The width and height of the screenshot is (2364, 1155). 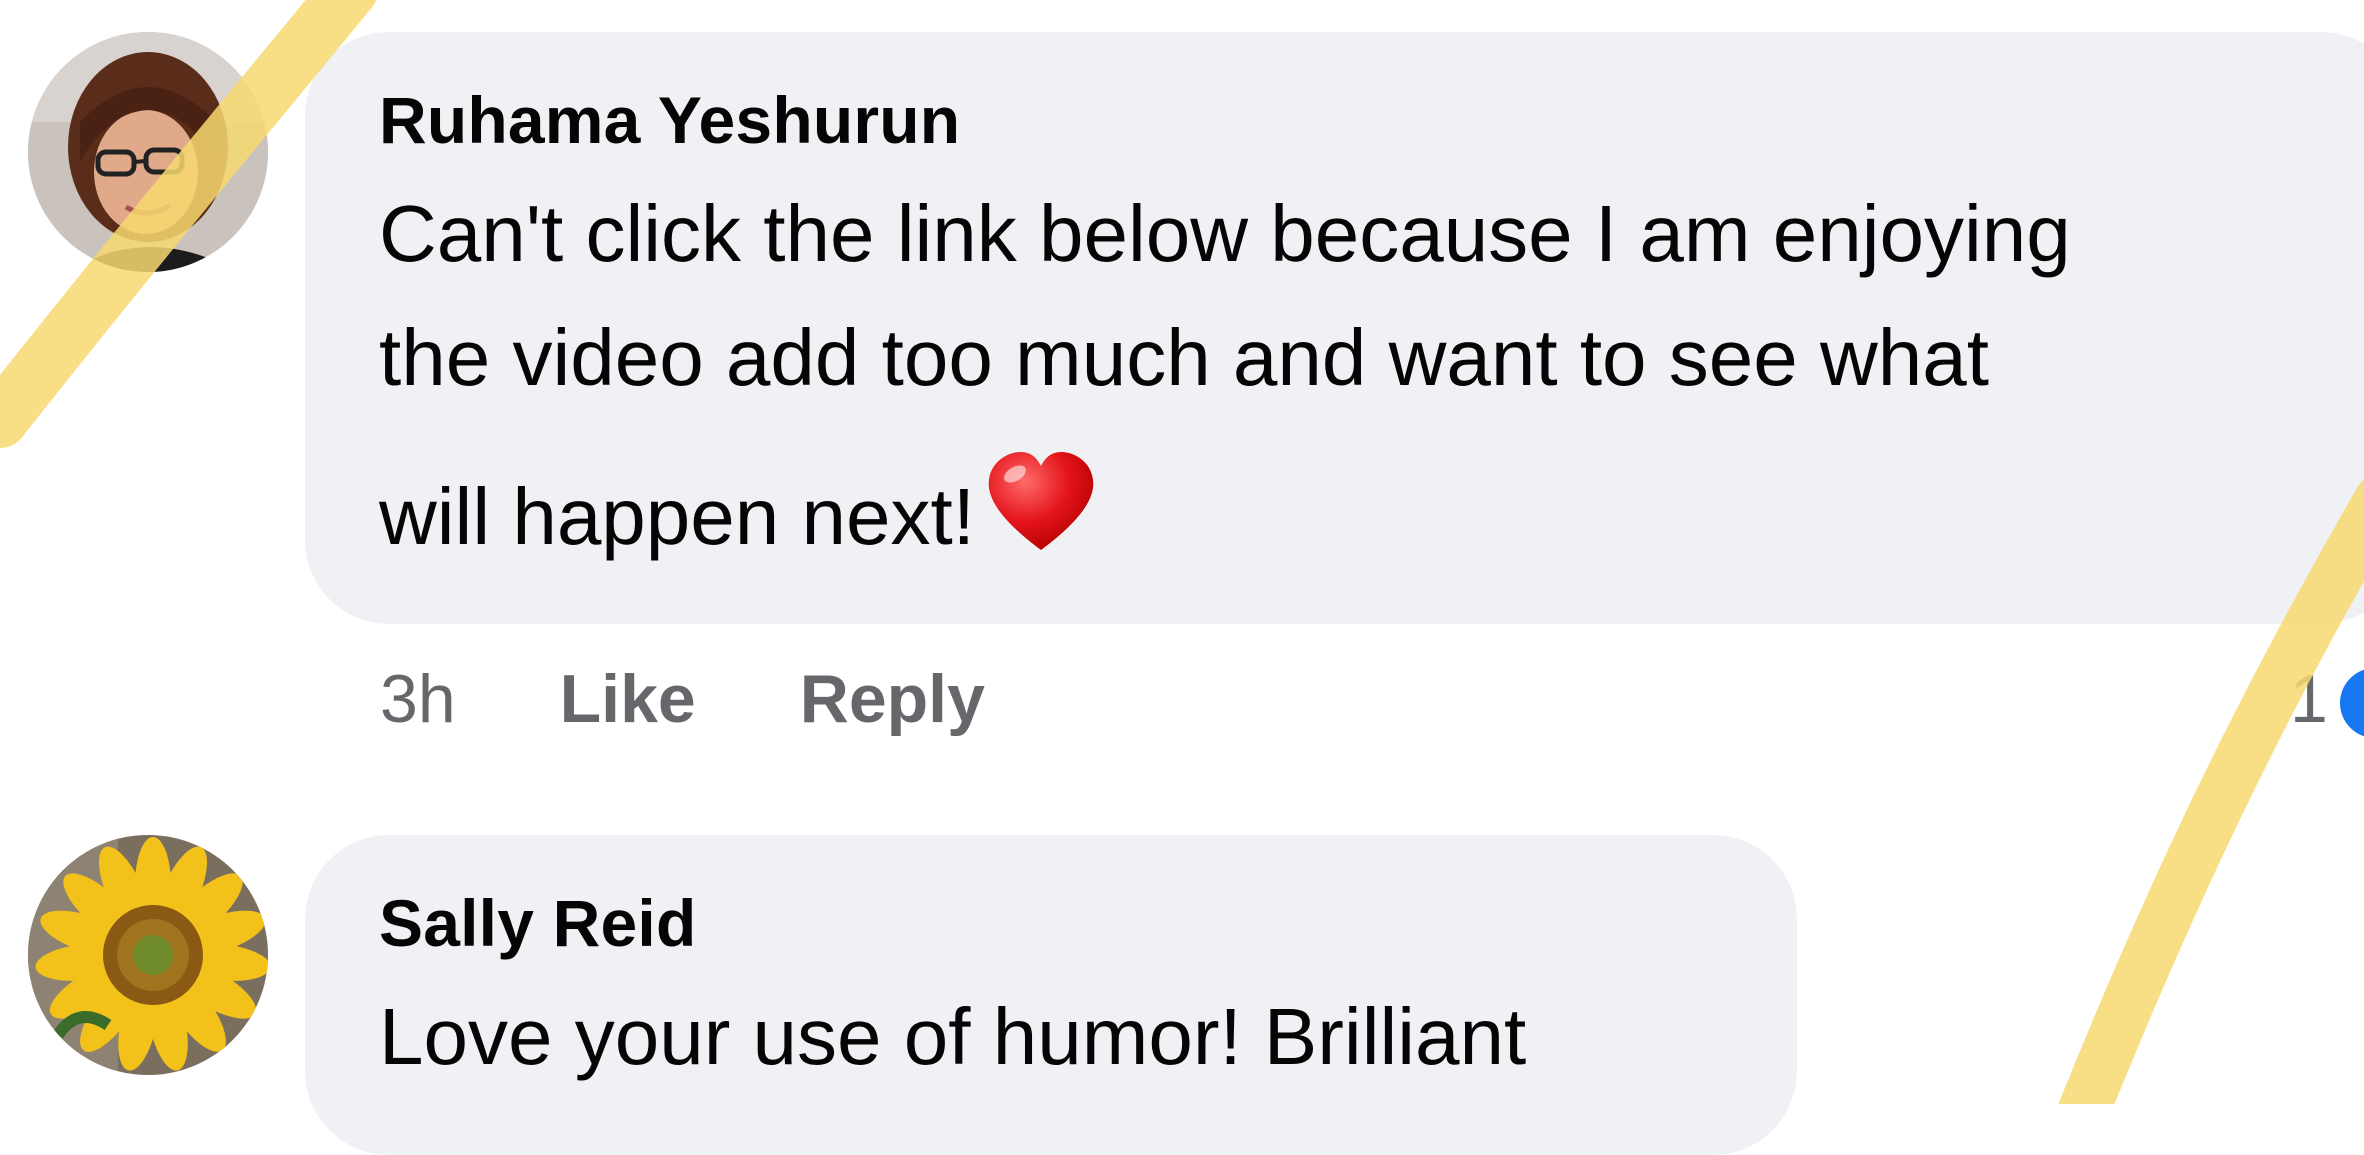 I want to click on avatar-sally, so click(x=148, y=955).